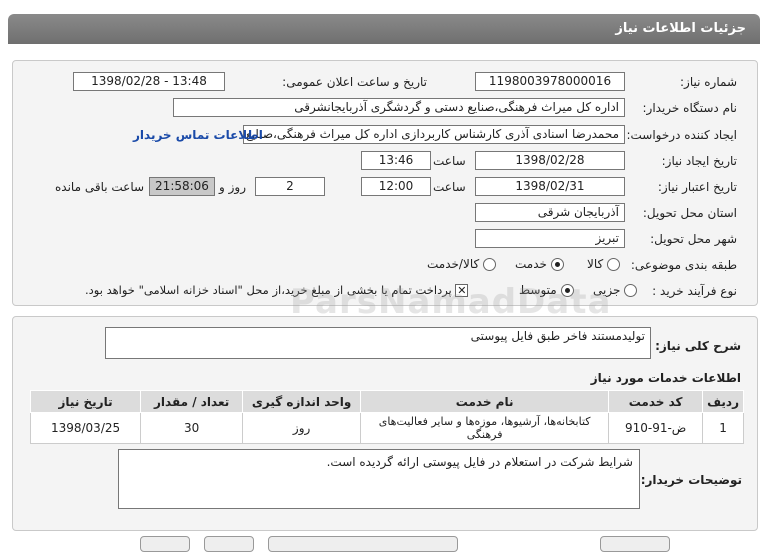 The width and height of the screenshot is (770, 552). I want to click on cell-unit: روز, so click(302, 428).